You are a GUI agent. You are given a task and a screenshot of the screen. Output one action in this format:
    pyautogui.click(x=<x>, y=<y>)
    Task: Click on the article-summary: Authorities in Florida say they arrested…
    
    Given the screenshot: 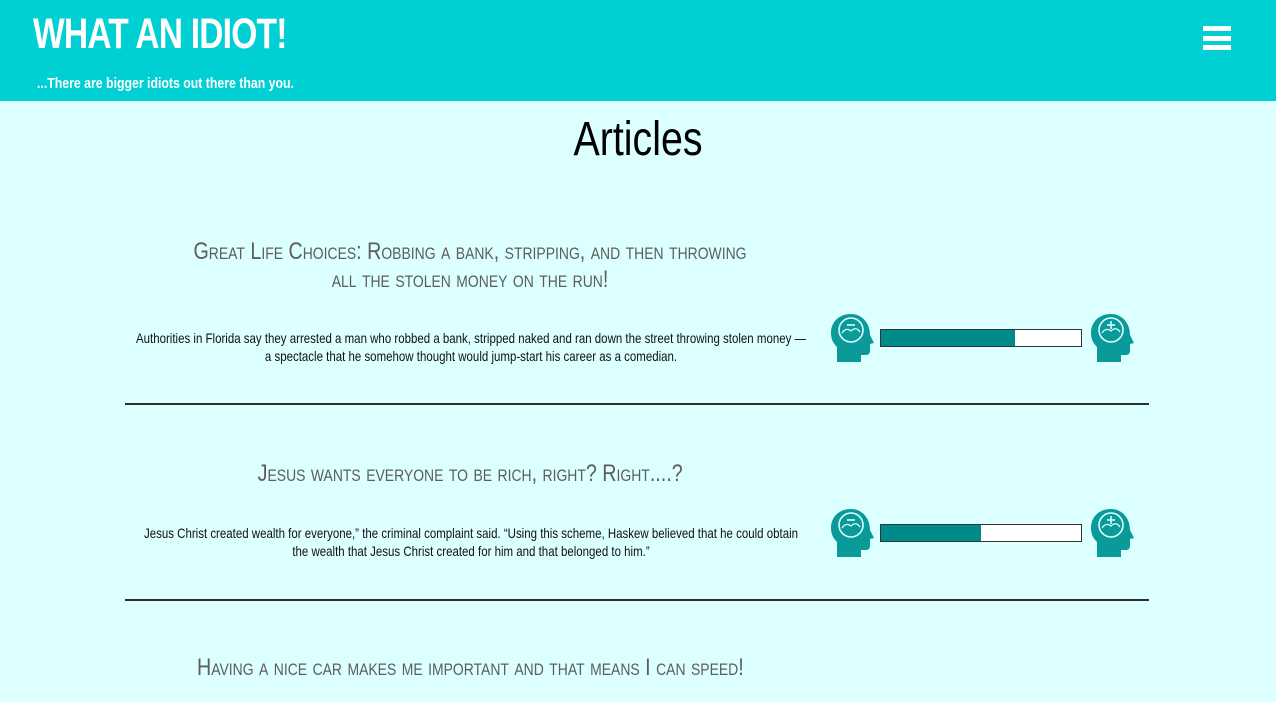 What is the action you would take?
    pyautogui.click(x=471, y=347)
    